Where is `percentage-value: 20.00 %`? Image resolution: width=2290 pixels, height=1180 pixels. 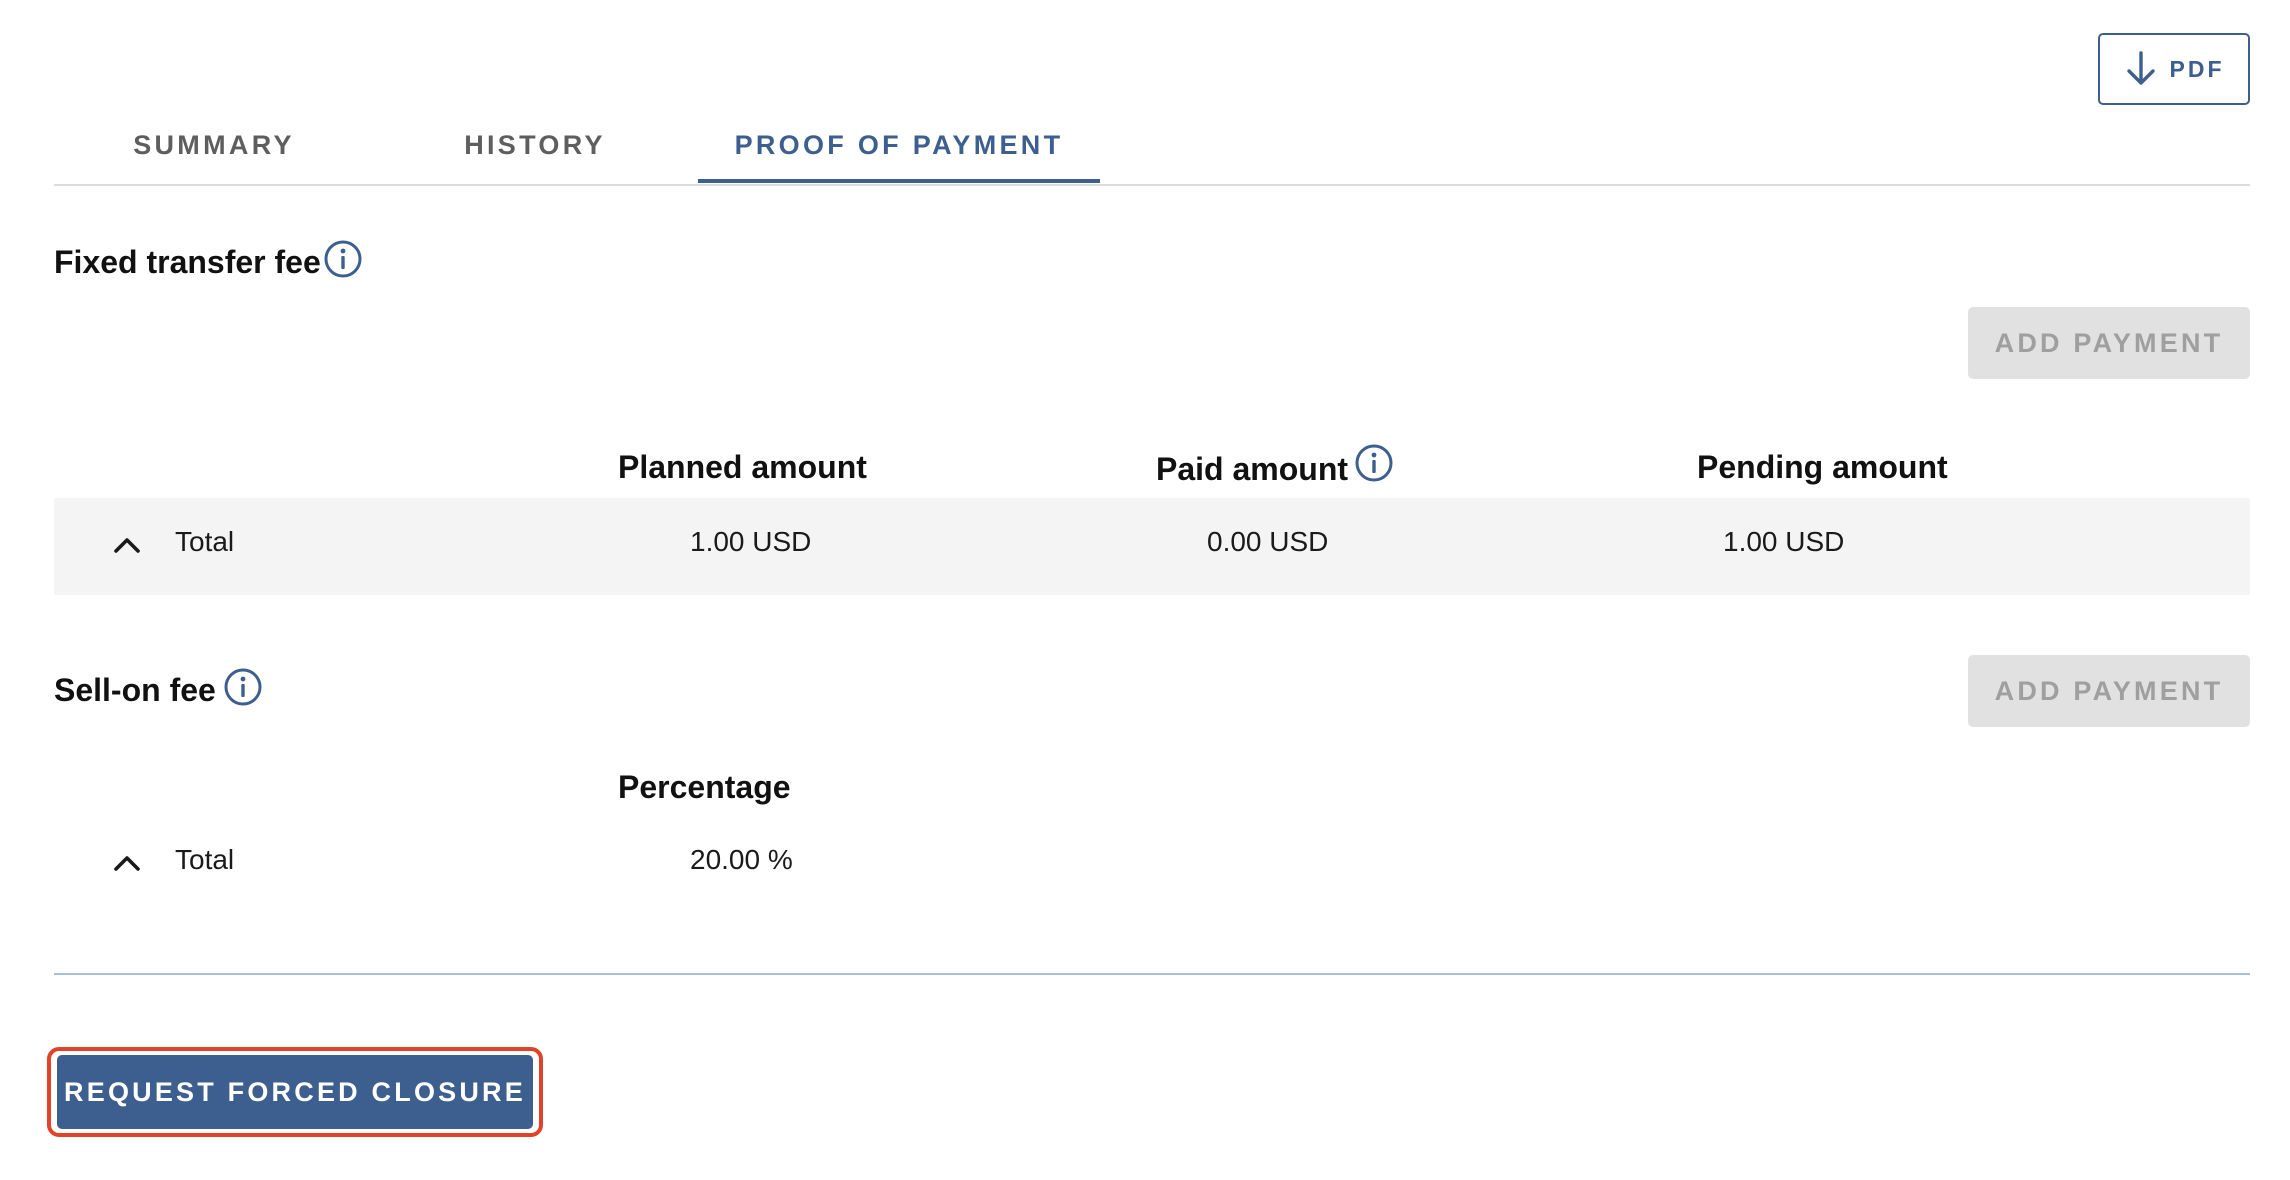
percentage-value: 20.00 % is located at coordinates (741, 859).